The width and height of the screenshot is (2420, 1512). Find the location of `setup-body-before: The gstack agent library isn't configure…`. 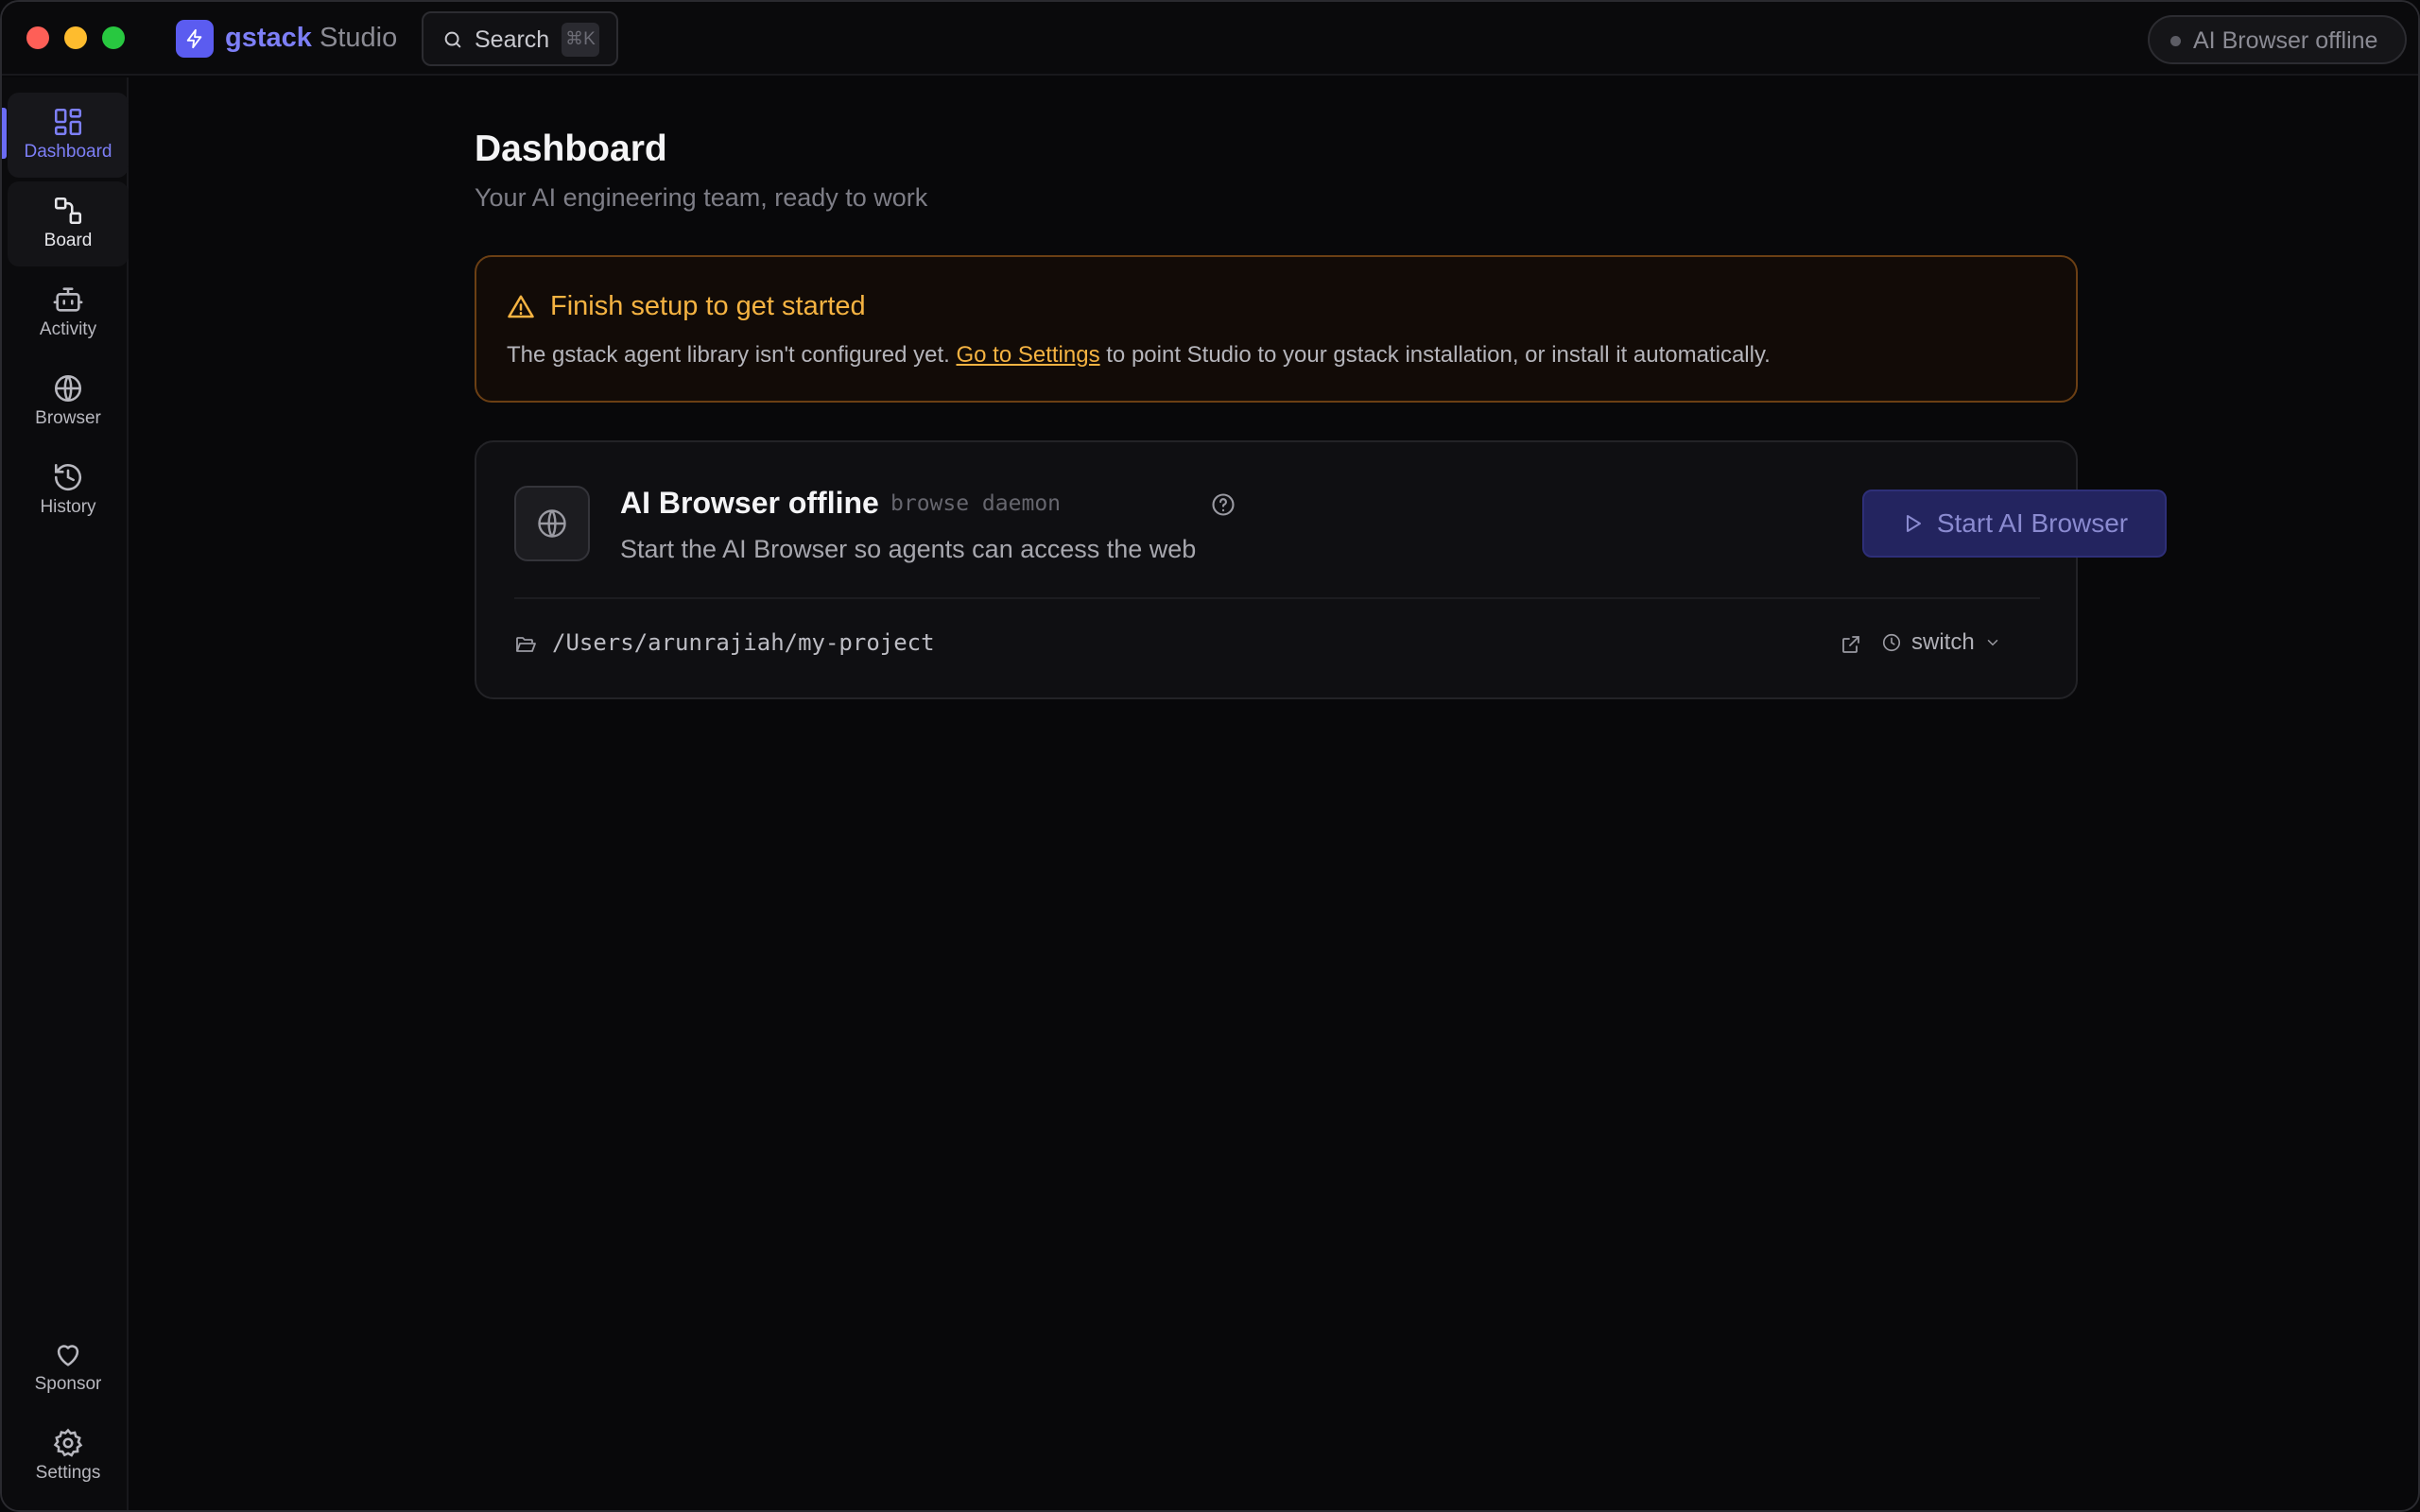

setup-body-before: The gstack agent library isn't configure… is located at coordinates (732, 355).